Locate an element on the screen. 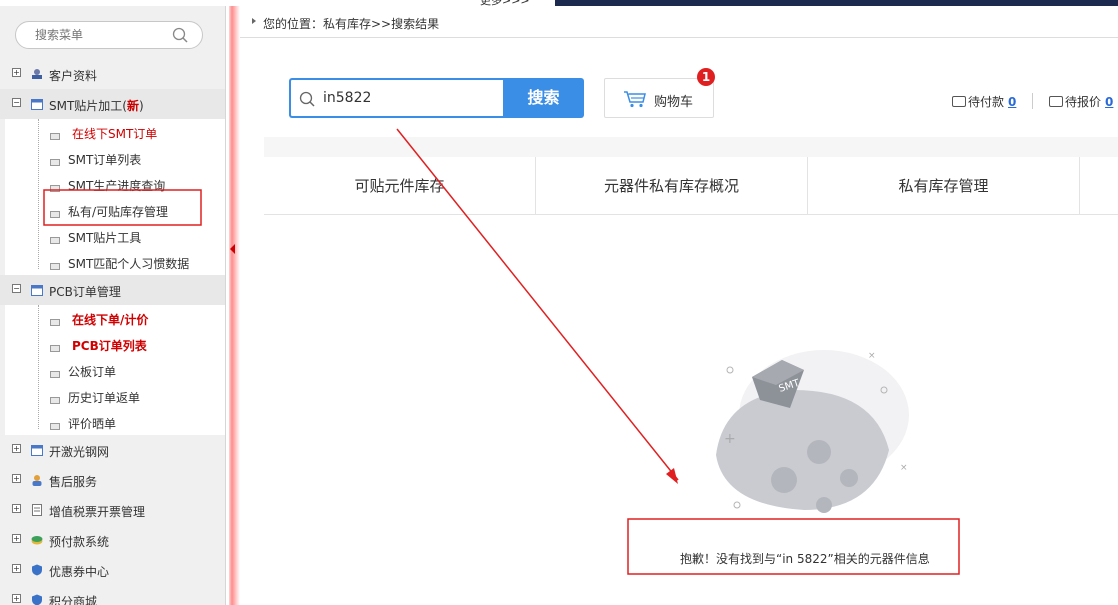 Image resolution: width=1118 pixels, height=605 pixels. sidebar-item-smt-habits: SMT匹配个人习惯数据 is located at coordinates (112, 262).